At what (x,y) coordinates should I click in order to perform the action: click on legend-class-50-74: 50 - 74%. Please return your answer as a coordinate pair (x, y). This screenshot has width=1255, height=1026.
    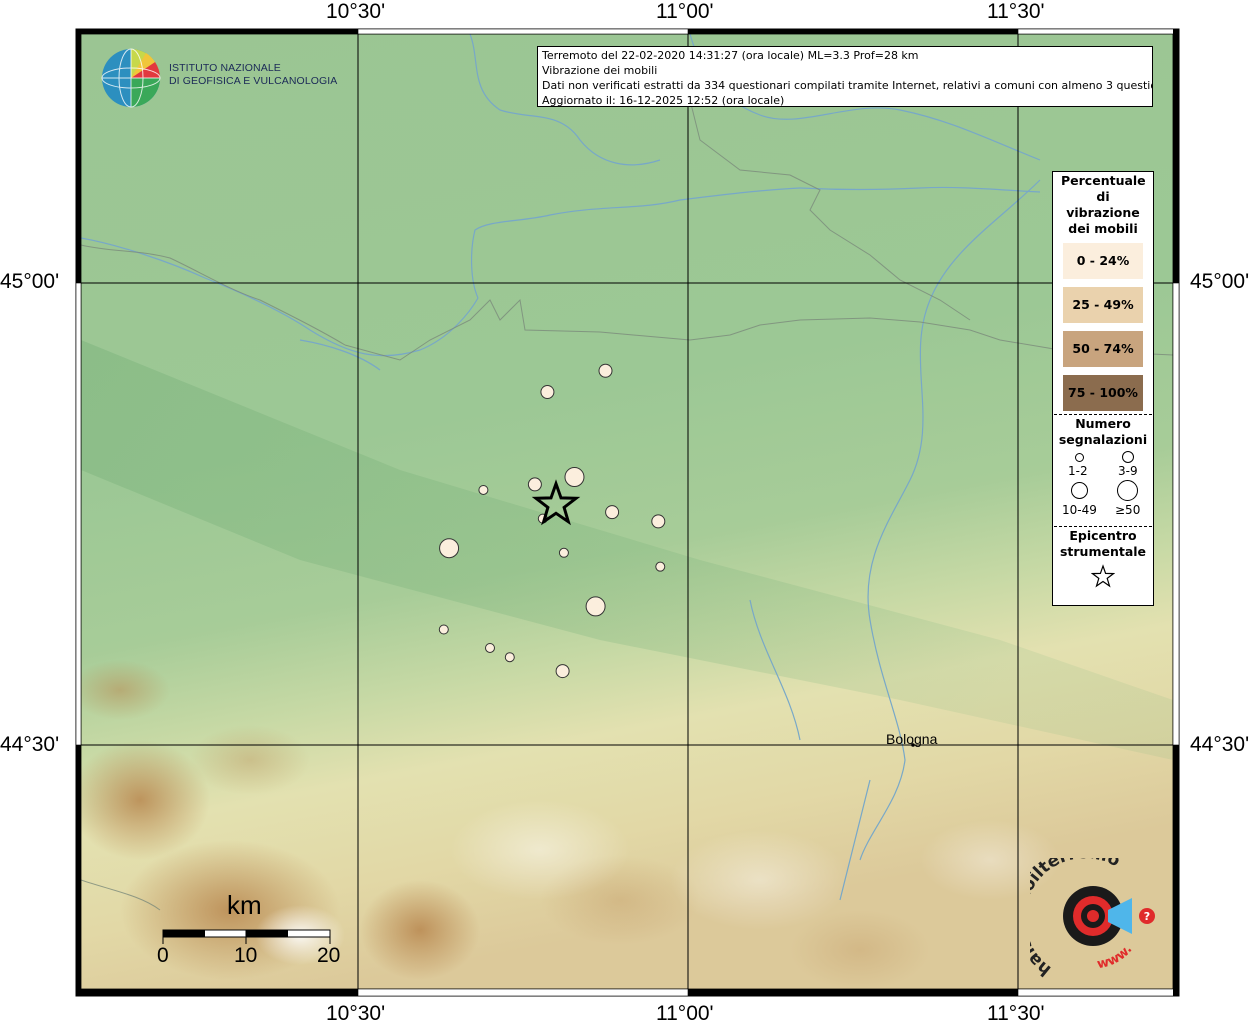
    Looking at the image, I should click on (1103, 349).